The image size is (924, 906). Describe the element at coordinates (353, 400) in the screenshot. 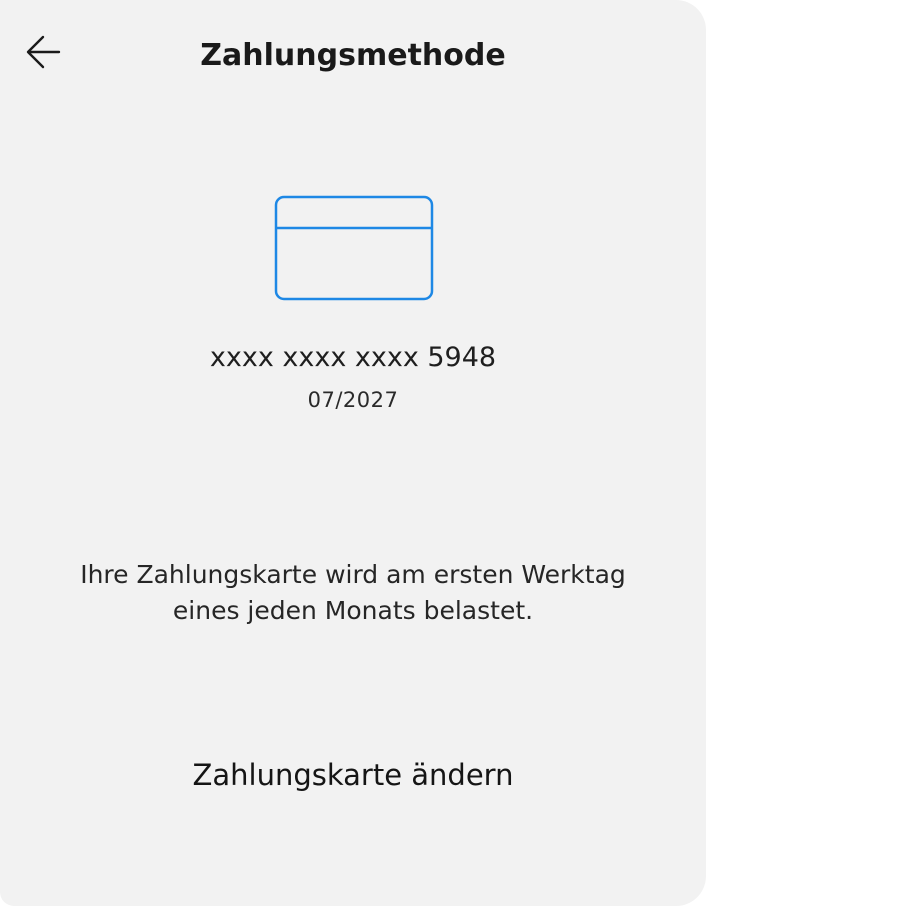

I see `card-expiry: 07/2027` at that location.